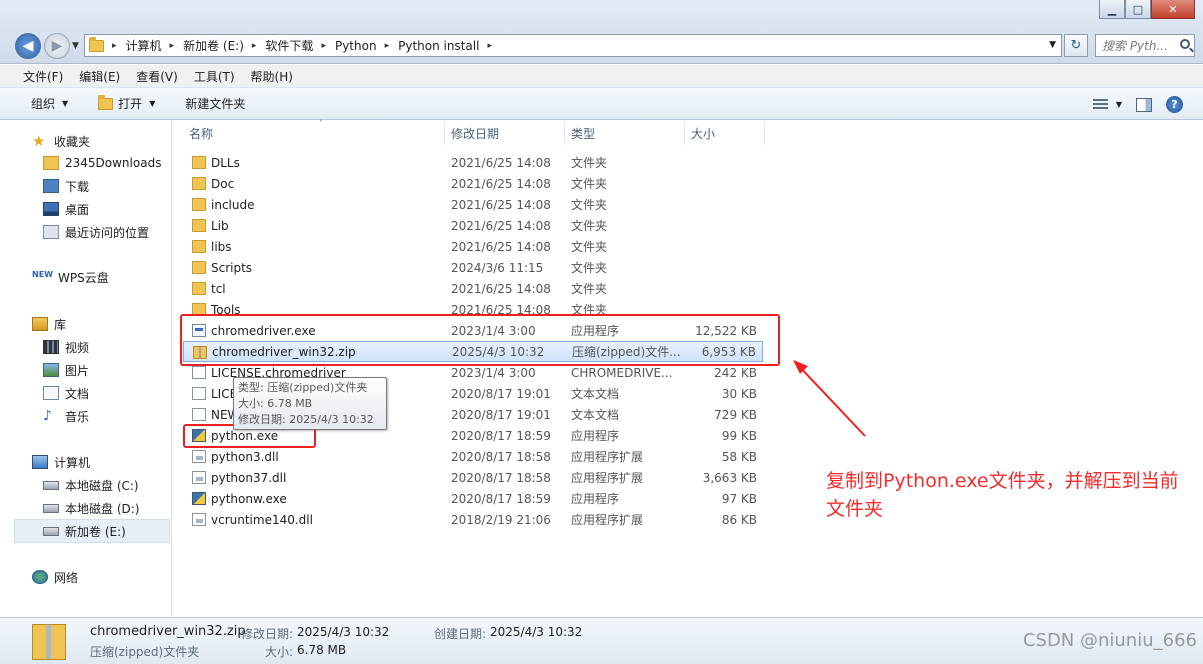 The image size is (1203, 664). Describe the element at coordinates (493, 372) in the screenshot. I see `file-date: 2023/1/4 3:00` at that location.